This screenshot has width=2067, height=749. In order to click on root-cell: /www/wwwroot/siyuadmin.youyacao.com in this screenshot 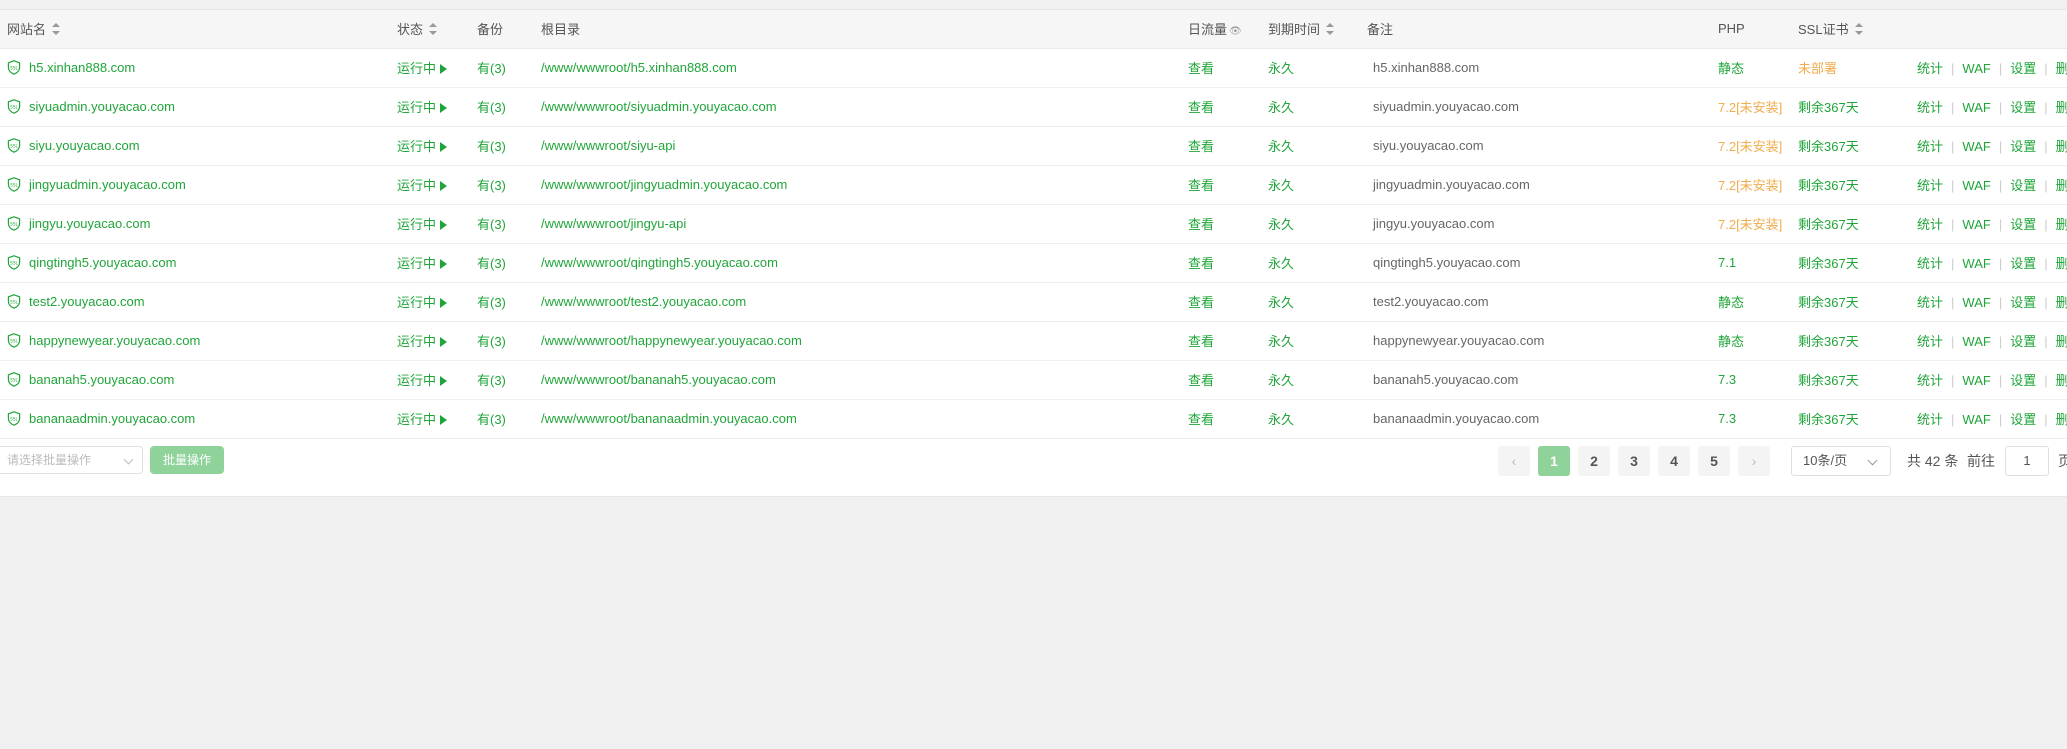, I will do `click(864, 106)`.